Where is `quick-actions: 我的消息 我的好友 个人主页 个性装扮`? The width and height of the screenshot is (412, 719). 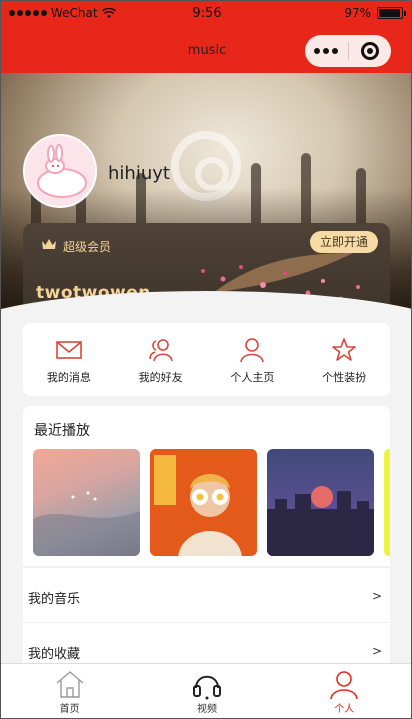 quick-actions: 我的消息 我的好友 个人主页 个性装扮 is located at coordinates (206, 359).